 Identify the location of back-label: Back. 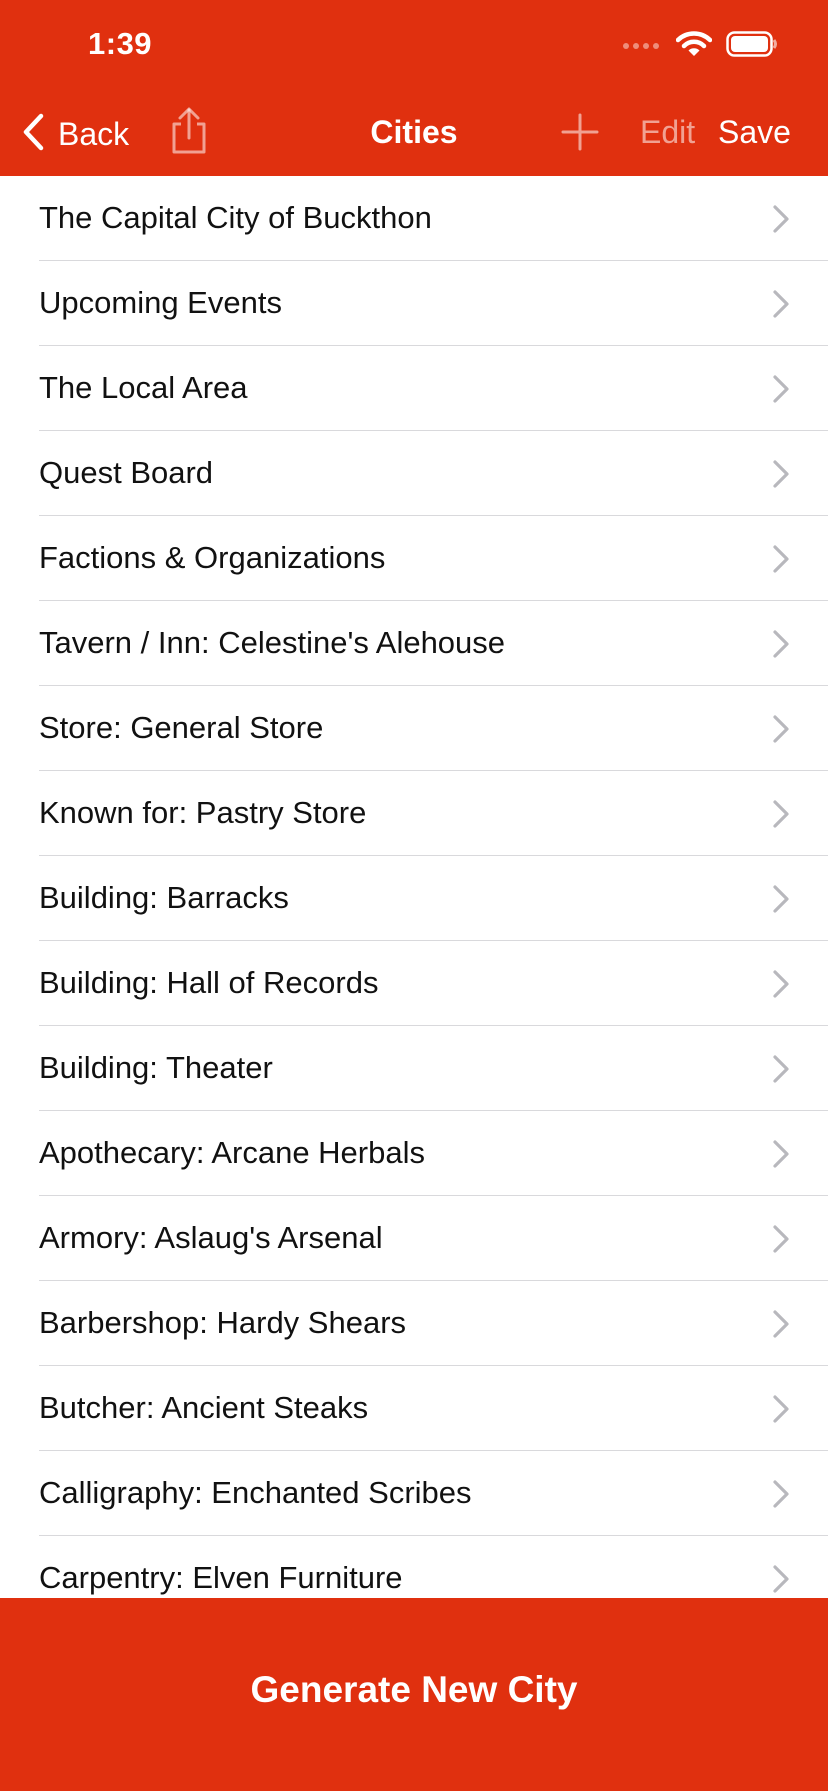
(94, 133).